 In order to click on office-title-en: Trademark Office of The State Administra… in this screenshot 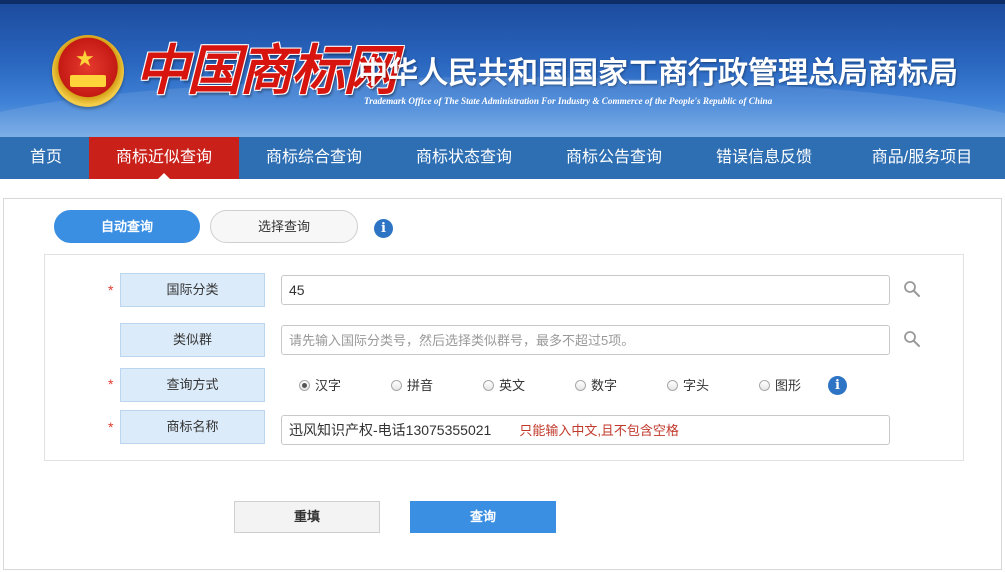, I will do `click(568, 101)`.